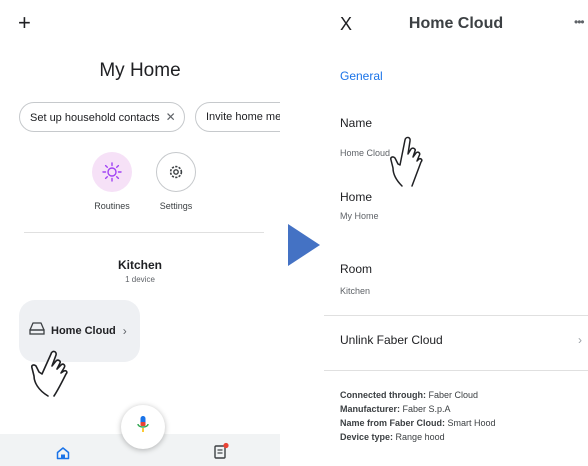 This screenshot has width=588, height=466. I want to click on info-label: Device type:, so click(367, 437).